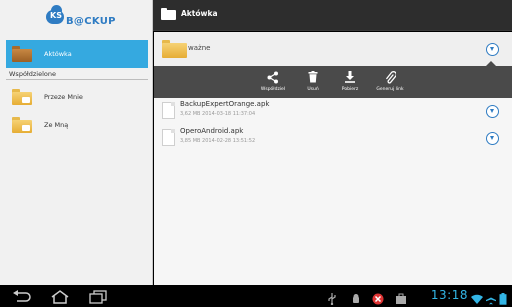 This screenshot has height=307, width=512. What do you see at coordinates (332, 298) in the screenshot?
I see `usb-icon` at bounding box center [332, 298].